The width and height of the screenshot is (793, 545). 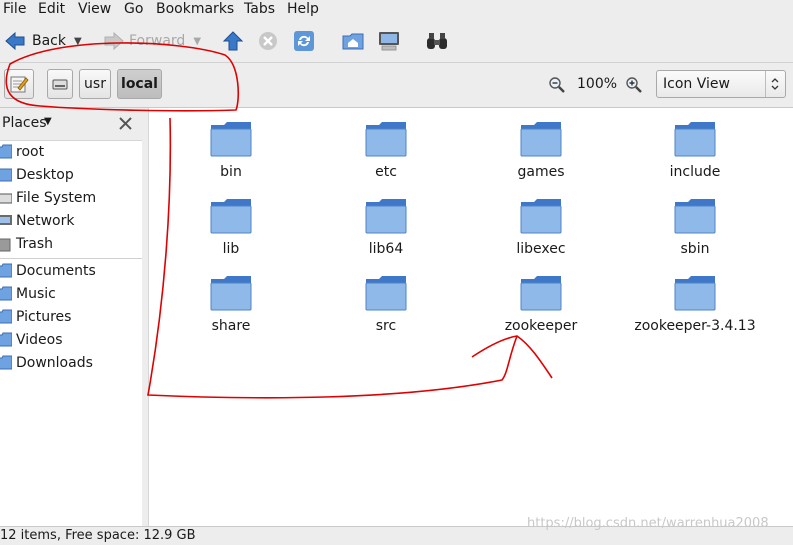 I want to click on trash-icon, so click(x=5, y=245).